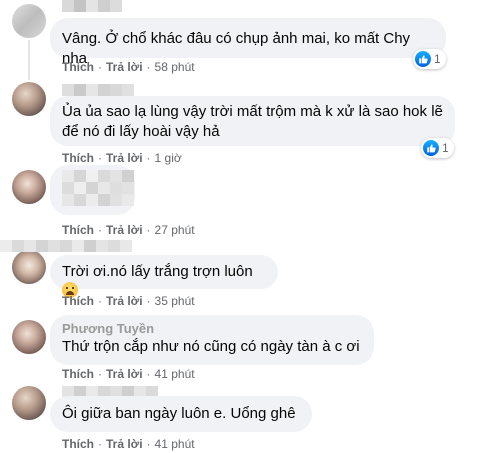 This screenshot has width=501, height=453. Describe the element at coordinates (175, 67) in the screenshot. I see `timestamp: 58 phút` at that location.